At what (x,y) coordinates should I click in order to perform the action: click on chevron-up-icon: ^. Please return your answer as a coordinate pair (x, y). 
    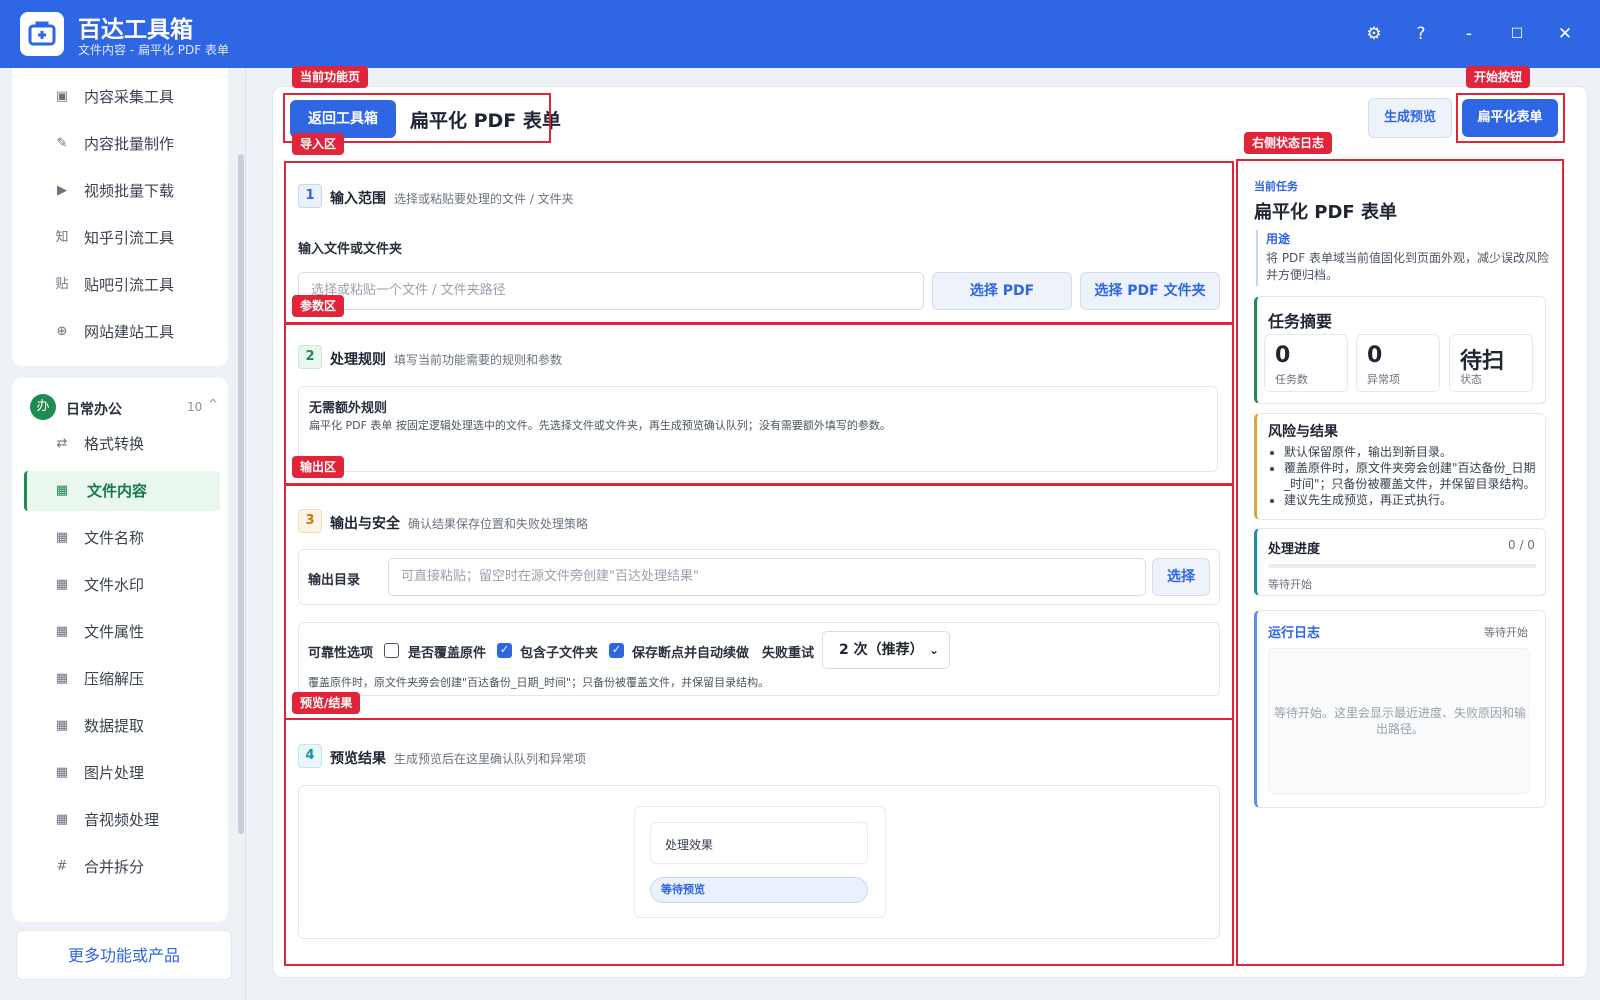
    Looking at the image, I should click on (213, 404).